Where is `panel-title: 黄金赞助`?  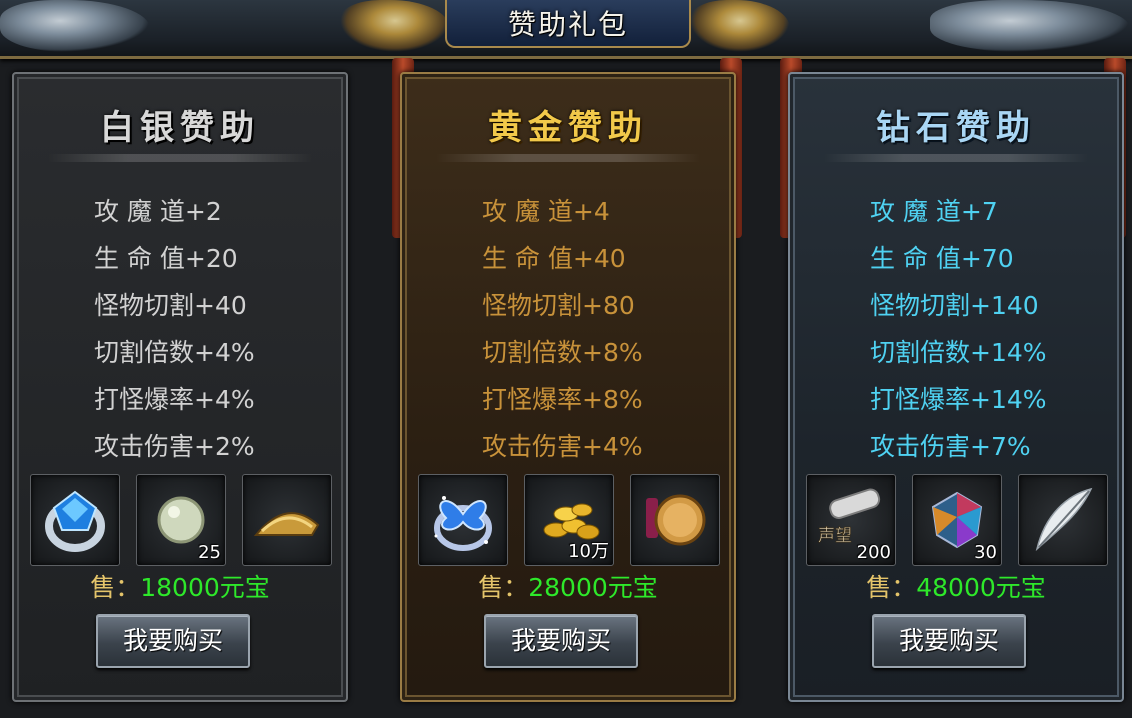
panel-title: 黄金赞助 is located at coordinates (568, 128).